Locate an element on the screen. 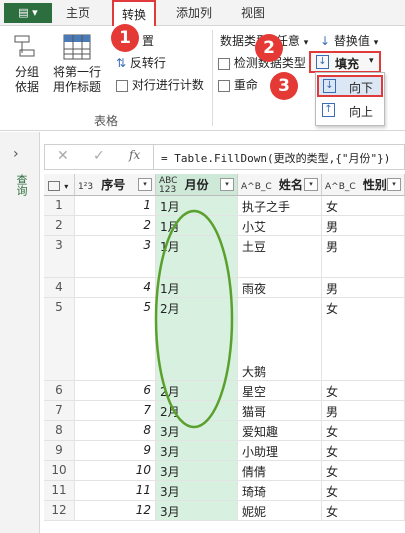 Image resolution: width=405 pixels, height=533 pixels. row-number-cell: 9 is located at coordinates (59, 451).